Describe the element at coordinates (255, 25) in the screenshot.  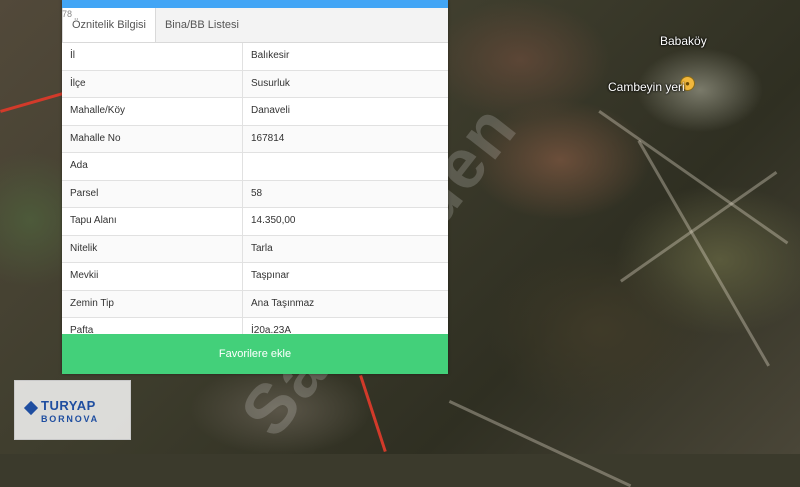
I see `panel-tabs: Öznitelik Bilgisi Bina/BB Listesi` at that location.